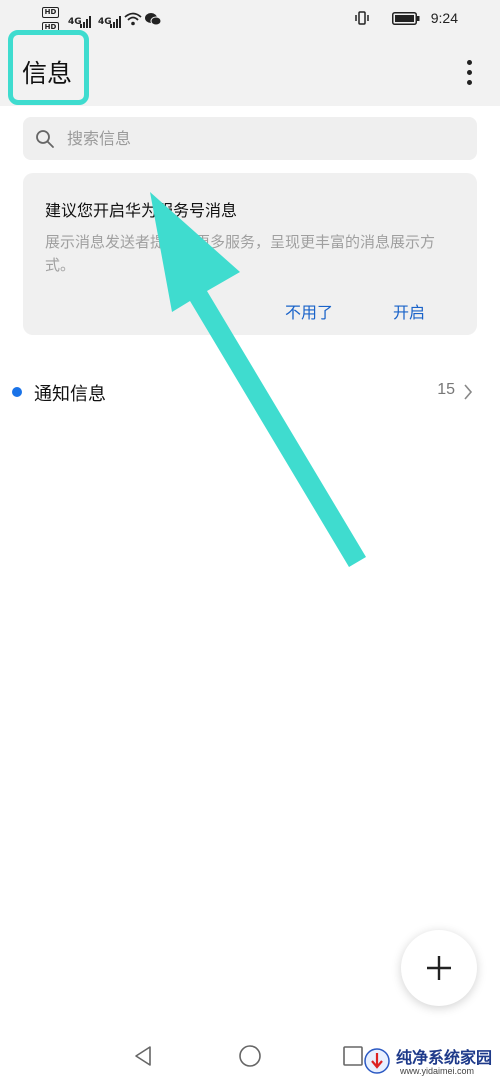 This screenshot has height=1083, width=500. What do you see at coordinates (437, 1071) in the screenshot?
I see `watermark-url: www.yidaimei.com` at bounding box center [437, 1071].